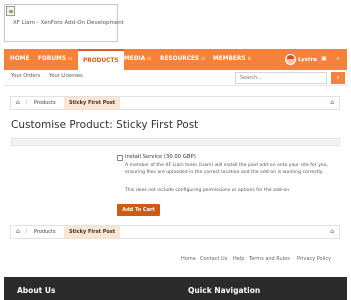 This screenshot has height=300, width=351. I want to click on logo-alt-text: XF Liam - XenForo Add-On Development, so click(68, 23).